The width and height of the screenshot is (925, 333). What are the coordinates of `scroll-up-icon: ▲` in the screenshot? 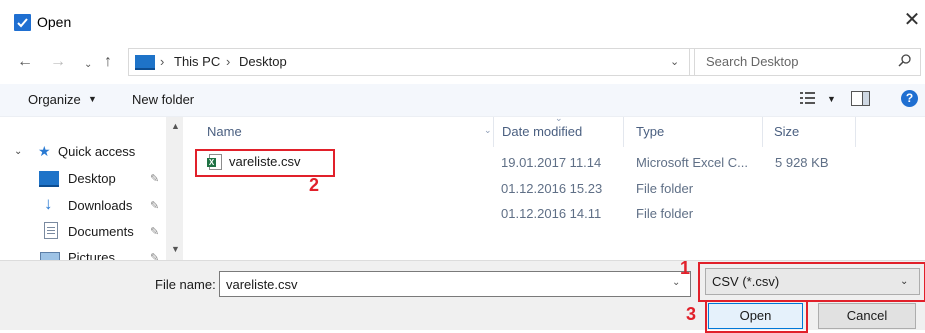 It's located at (175, 126).